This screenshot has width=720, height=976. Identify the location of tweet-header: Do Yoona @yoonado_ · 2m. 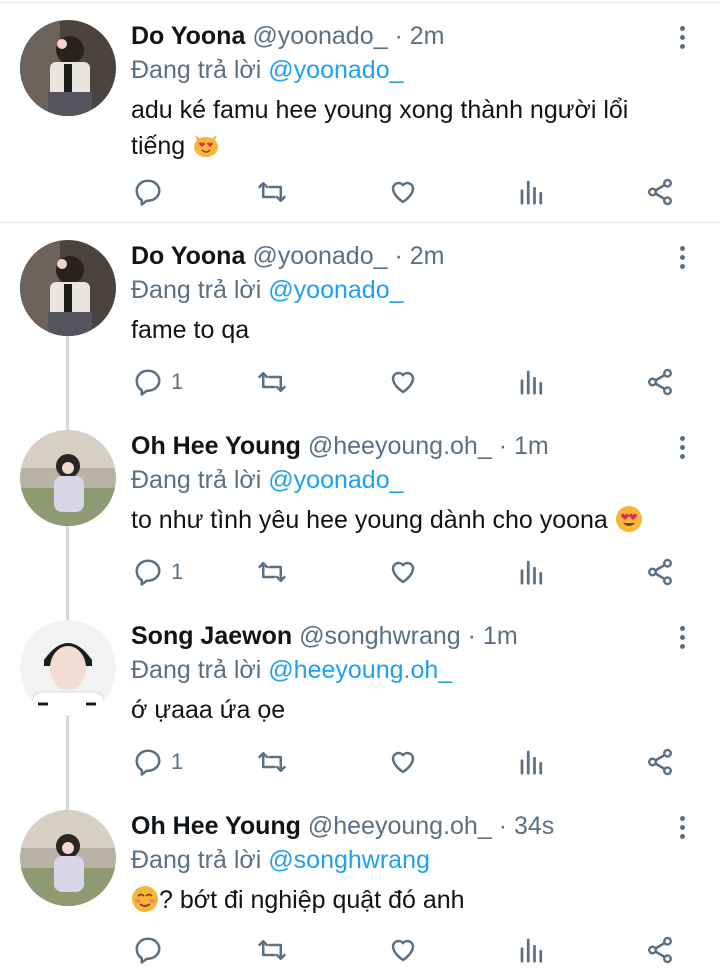
(405, 256).